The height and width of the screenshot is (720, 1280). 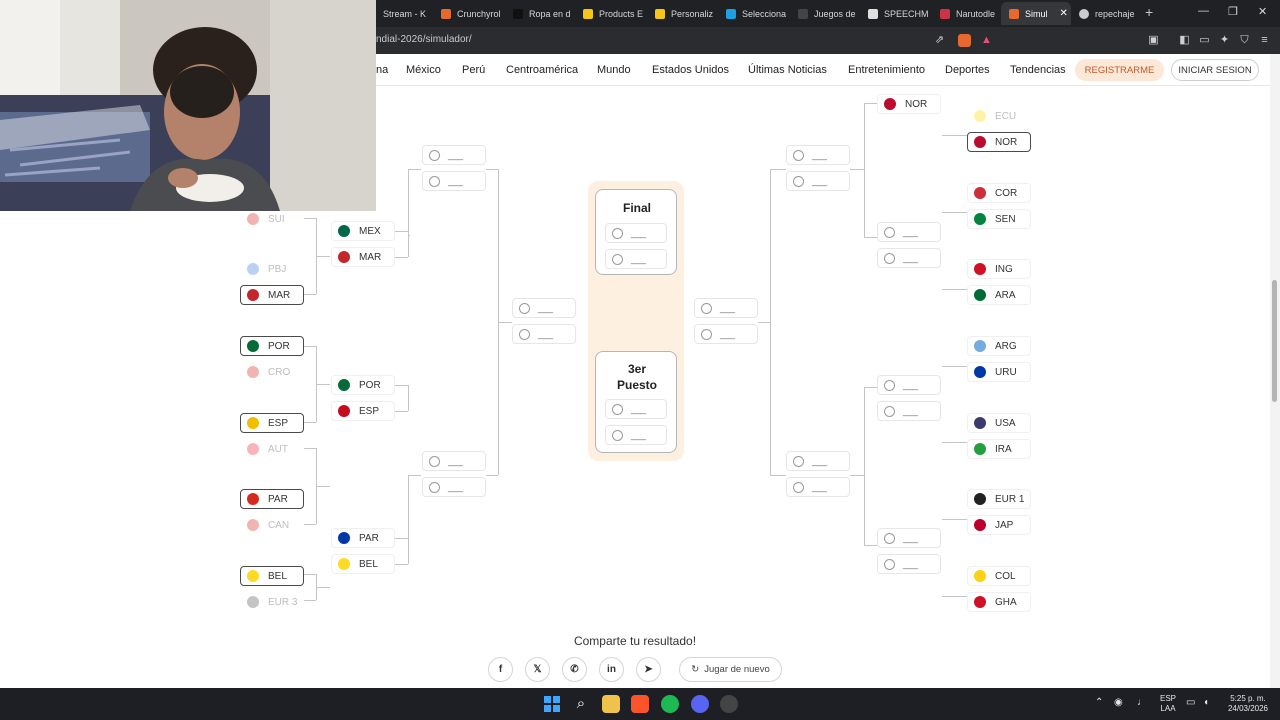 What do you see at coordinates (1153, 40) in the screenshot?
I see `screenshot-icon: ▣` at bounding box center [1153, 40].